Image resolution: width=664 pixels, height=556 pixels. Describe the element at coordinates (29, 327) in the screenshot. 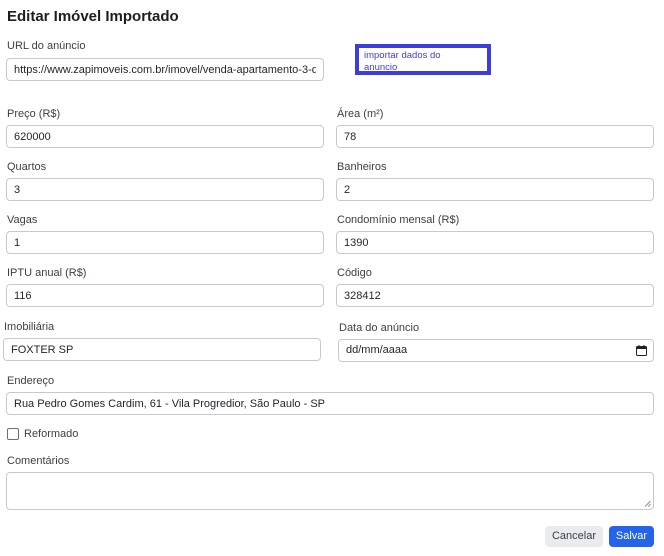

I see `imobiliaria-label: Imobiliária` at that location.